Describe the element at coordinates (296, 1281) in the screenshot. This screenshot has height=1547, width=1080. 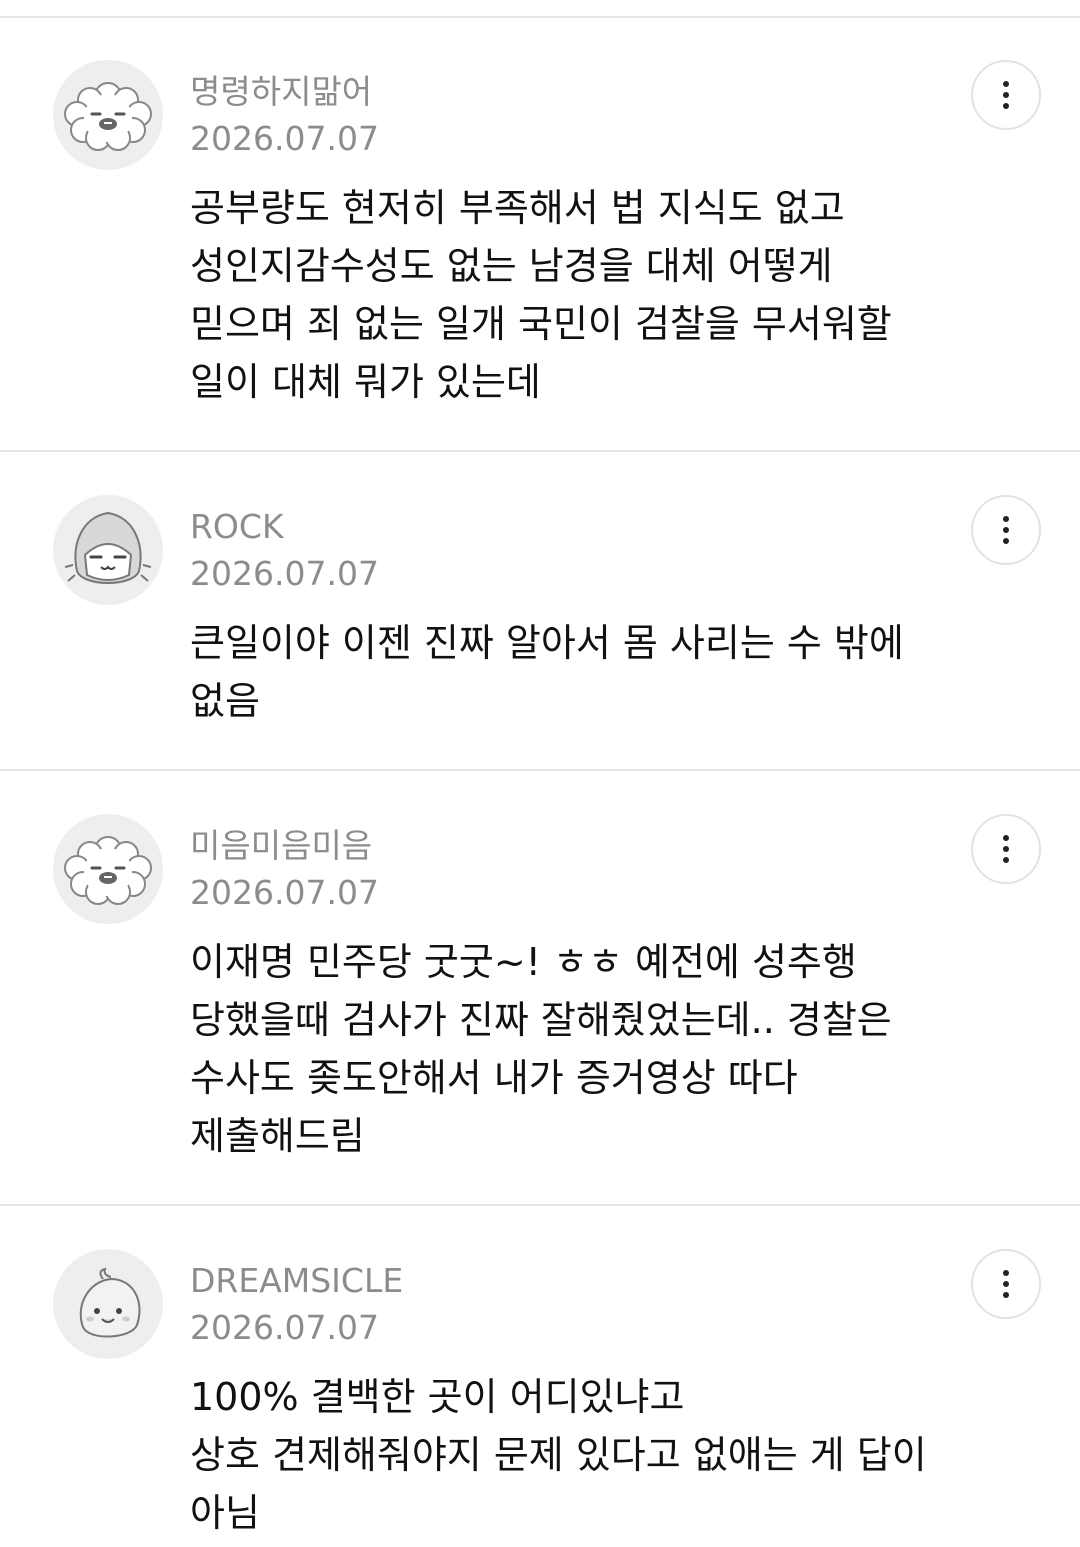
I see `comment-author: DREAMSICLE` at that location.